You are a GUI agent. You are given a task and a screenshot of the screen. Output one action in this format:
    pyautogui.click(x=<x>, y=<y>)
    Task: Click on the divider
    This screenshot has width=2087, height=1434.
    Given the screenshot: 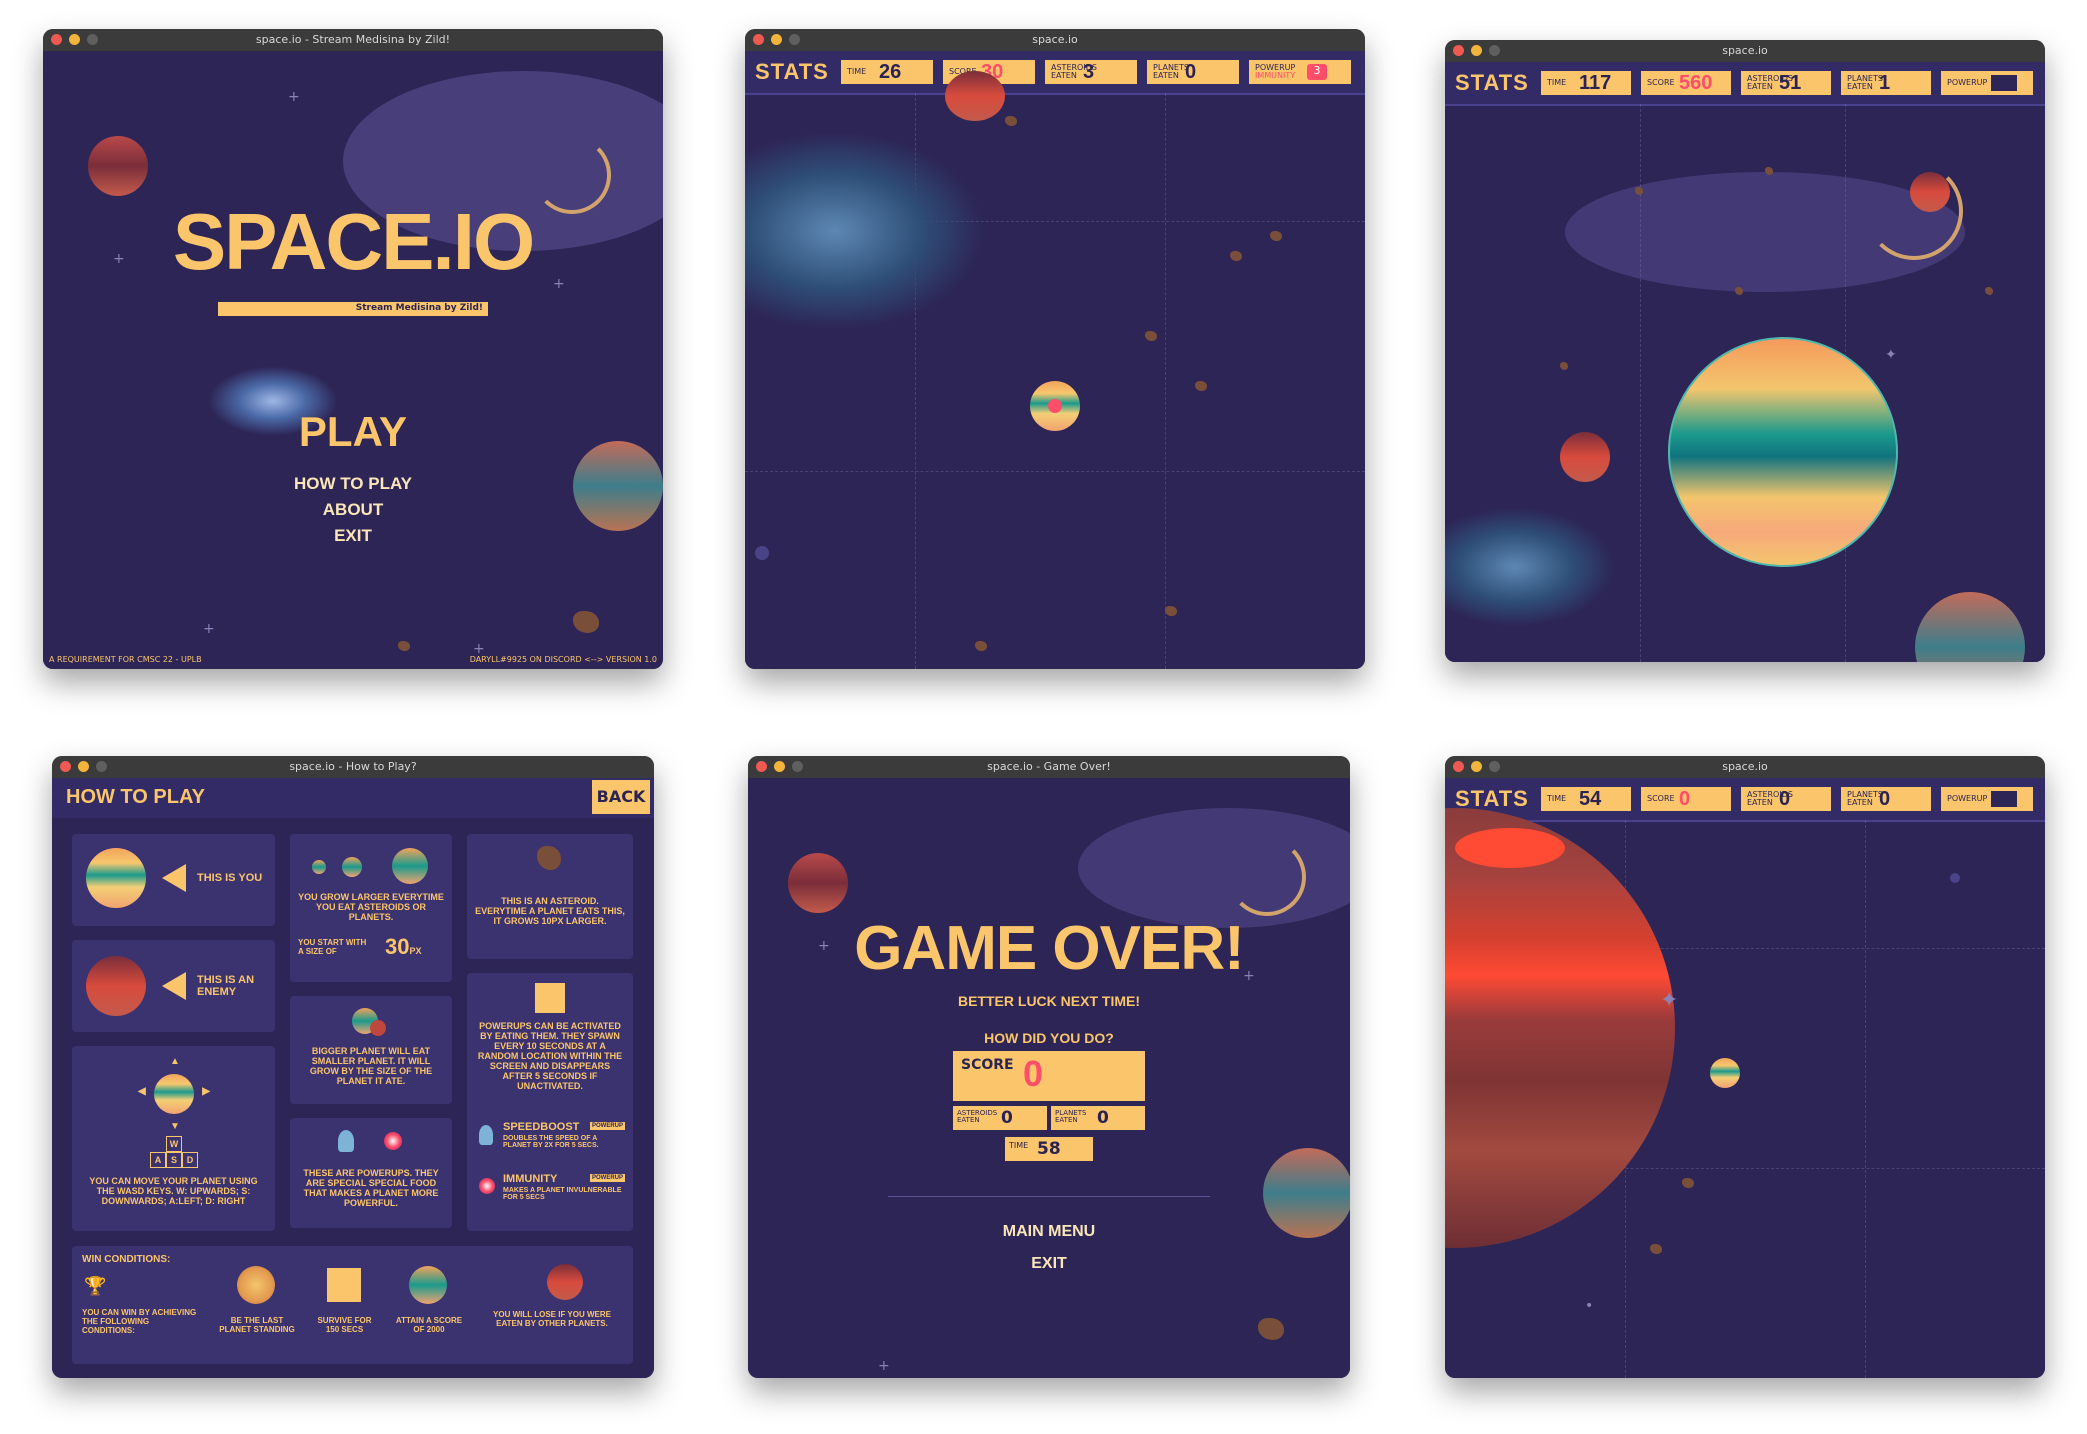 What is the action you would take?
    pyautogui.click(x=1049, y=1196)
    